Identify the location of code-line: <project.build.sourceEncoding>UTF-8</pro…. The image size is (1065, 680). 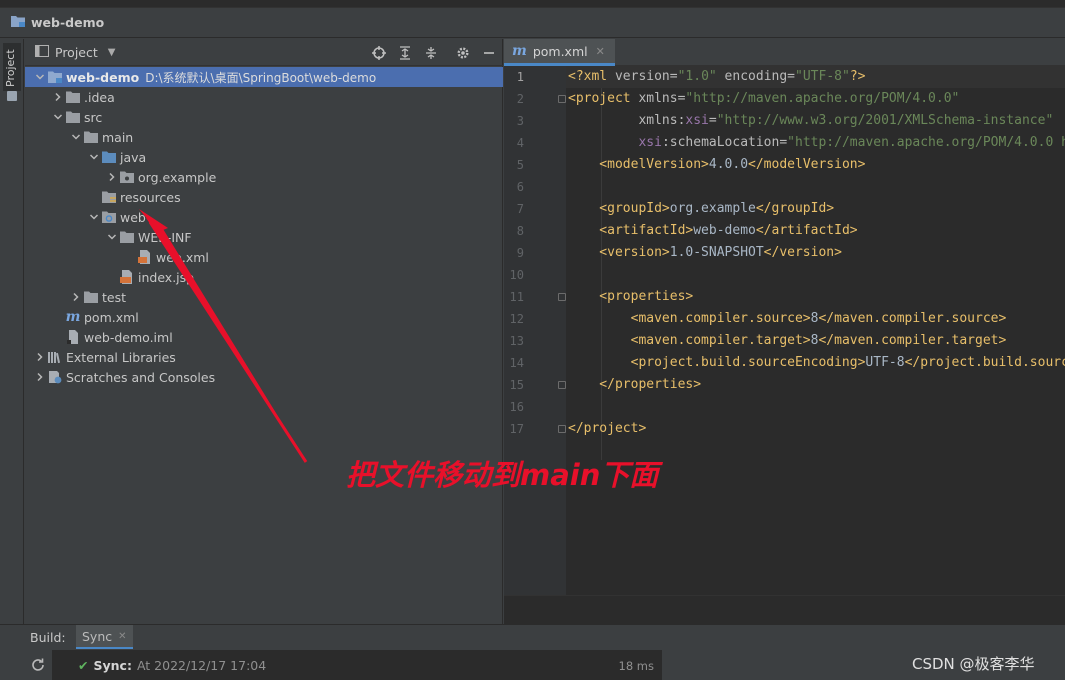
(816, 363).